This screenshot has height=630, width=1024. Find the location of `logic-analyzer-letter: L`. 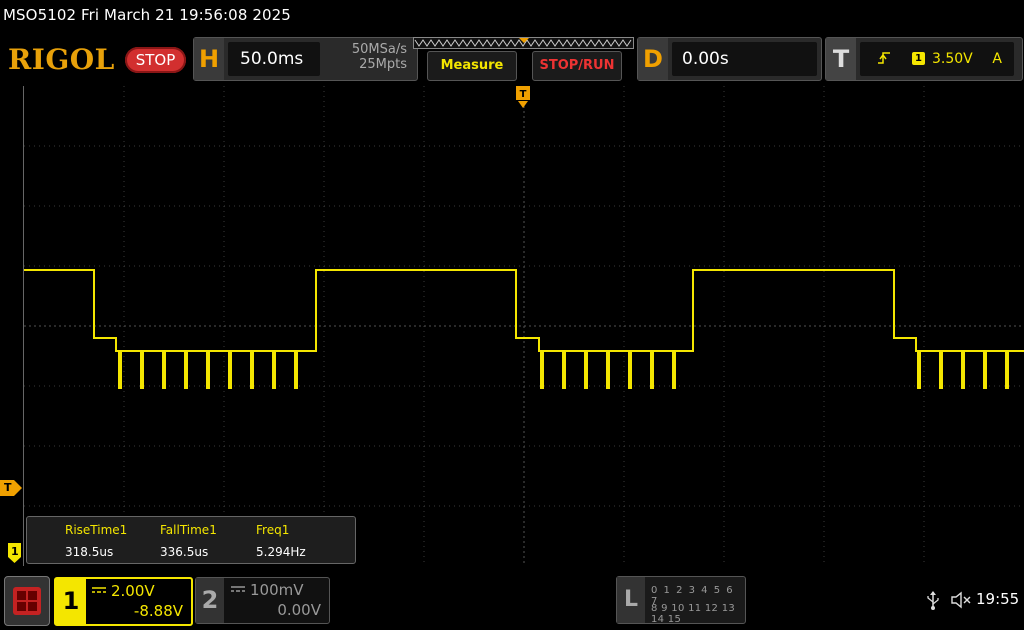

logic-analyzer-letter: L is located at coordinates (631, 600).